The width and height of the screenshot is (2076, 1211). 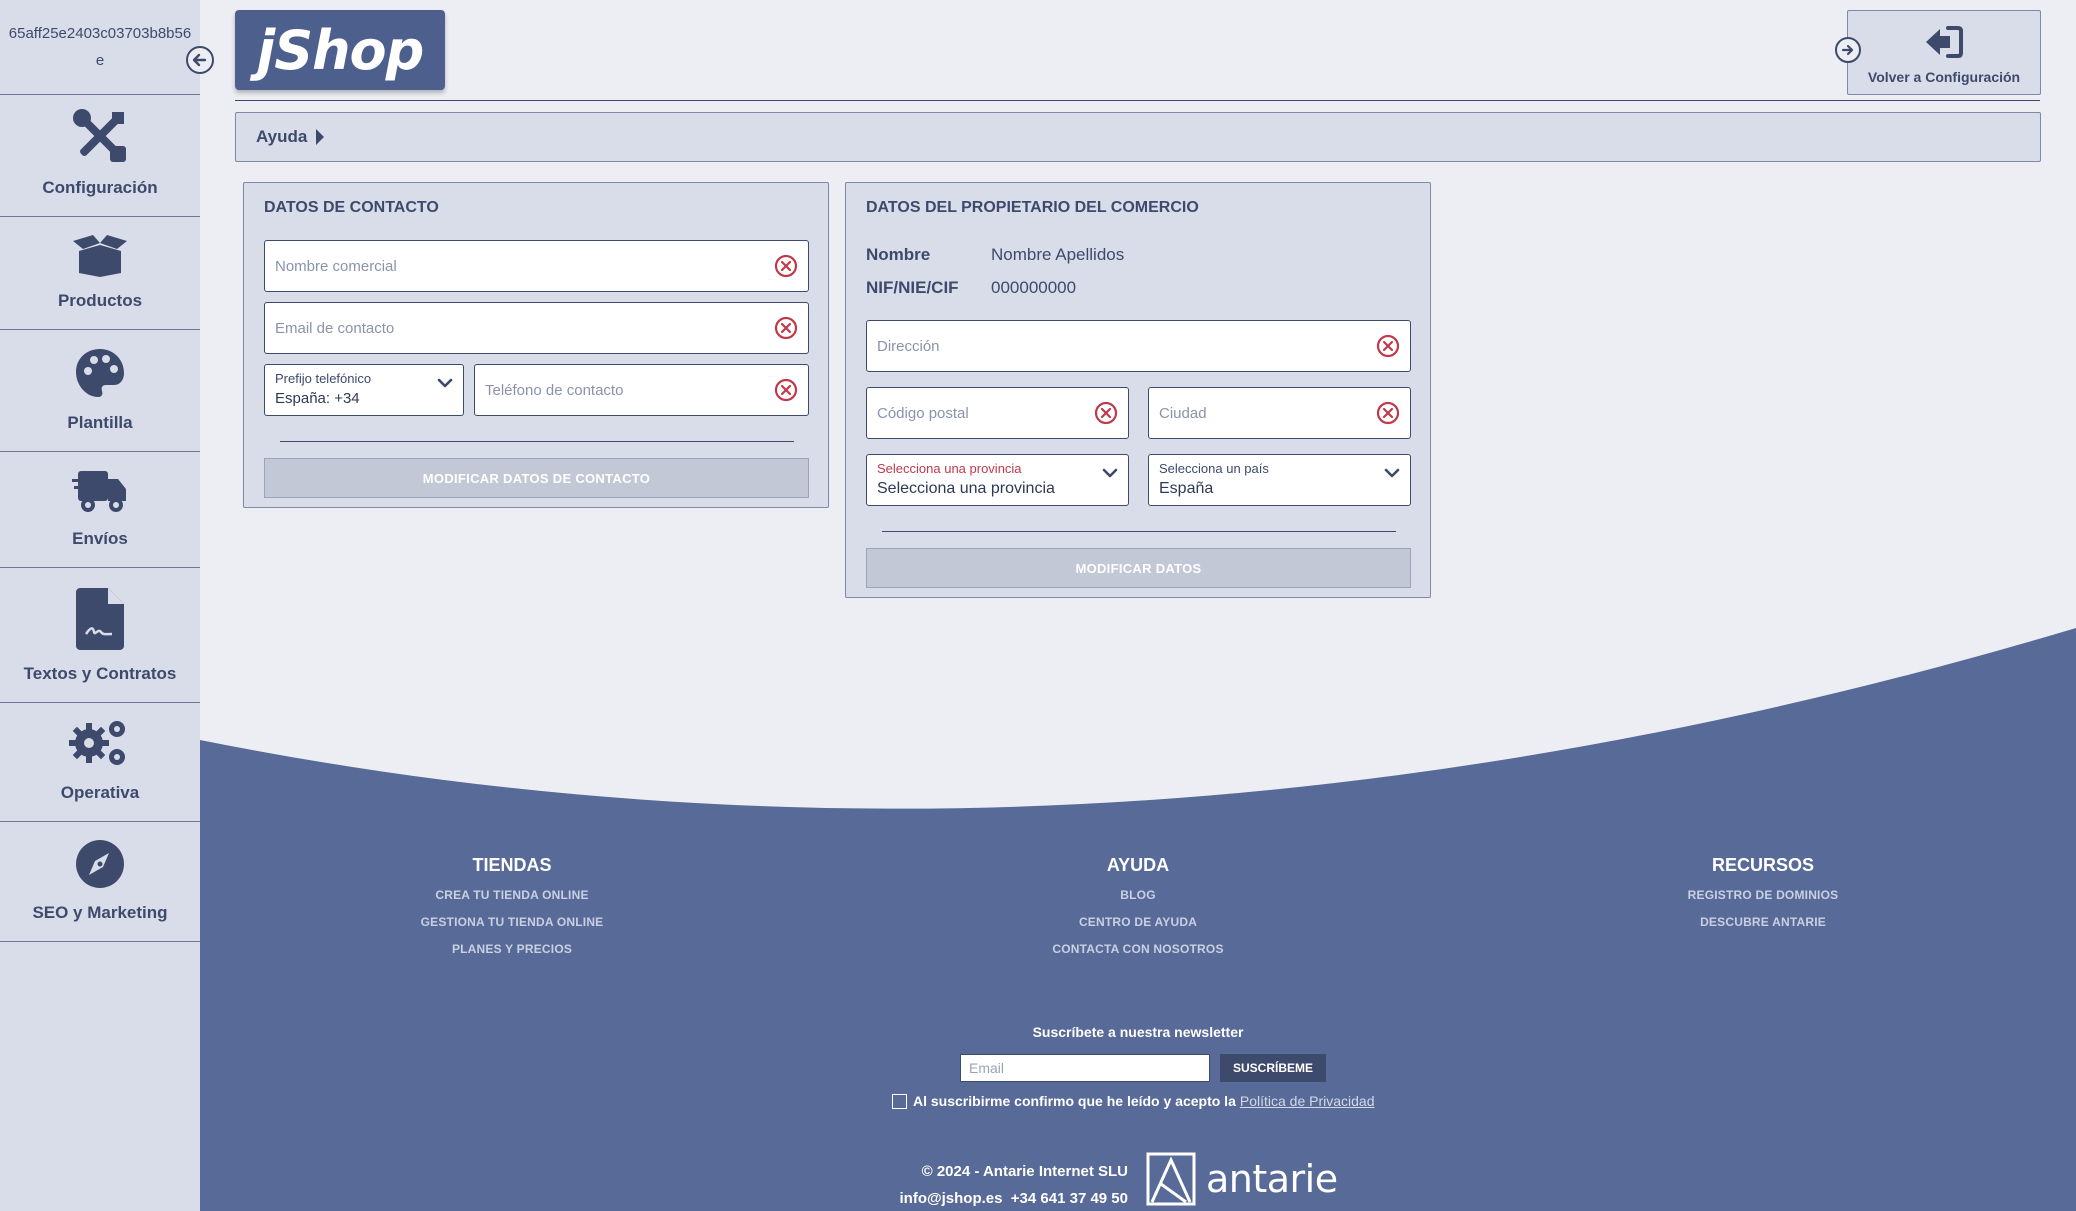 I want to click on contact-phone-input, so click(x=641, y=390).